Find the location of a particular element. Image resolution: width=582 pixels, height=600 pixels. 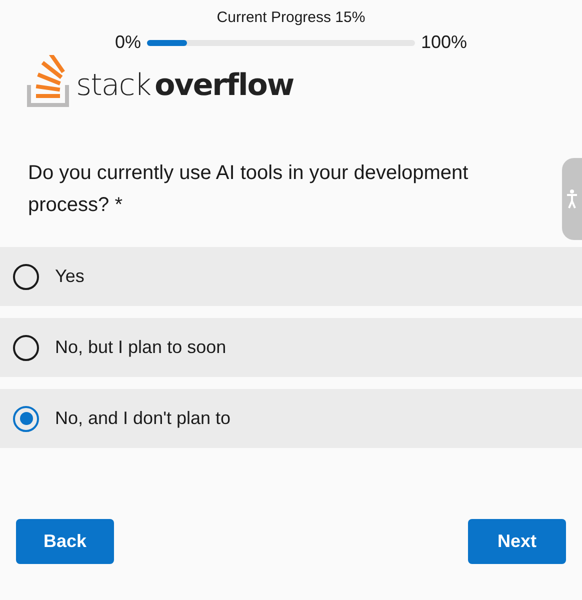

answer-option: No, but I plan to soon is located at coordinates (291, 347).